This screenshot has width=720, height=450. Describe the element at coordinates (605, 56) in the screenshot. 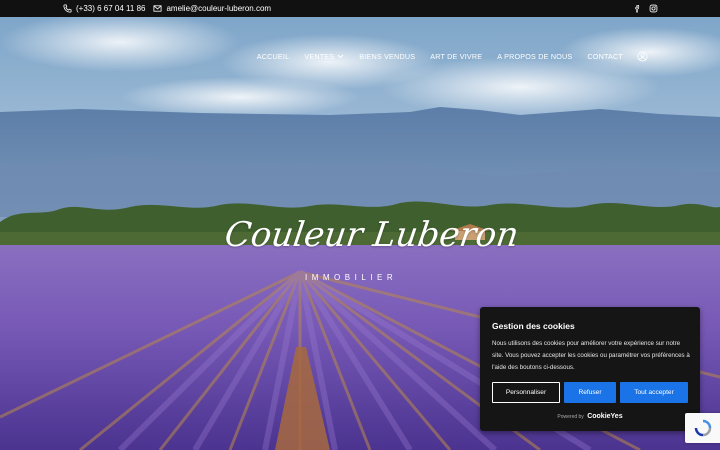

I see `nav-item-contact: CONTACT` at that location.